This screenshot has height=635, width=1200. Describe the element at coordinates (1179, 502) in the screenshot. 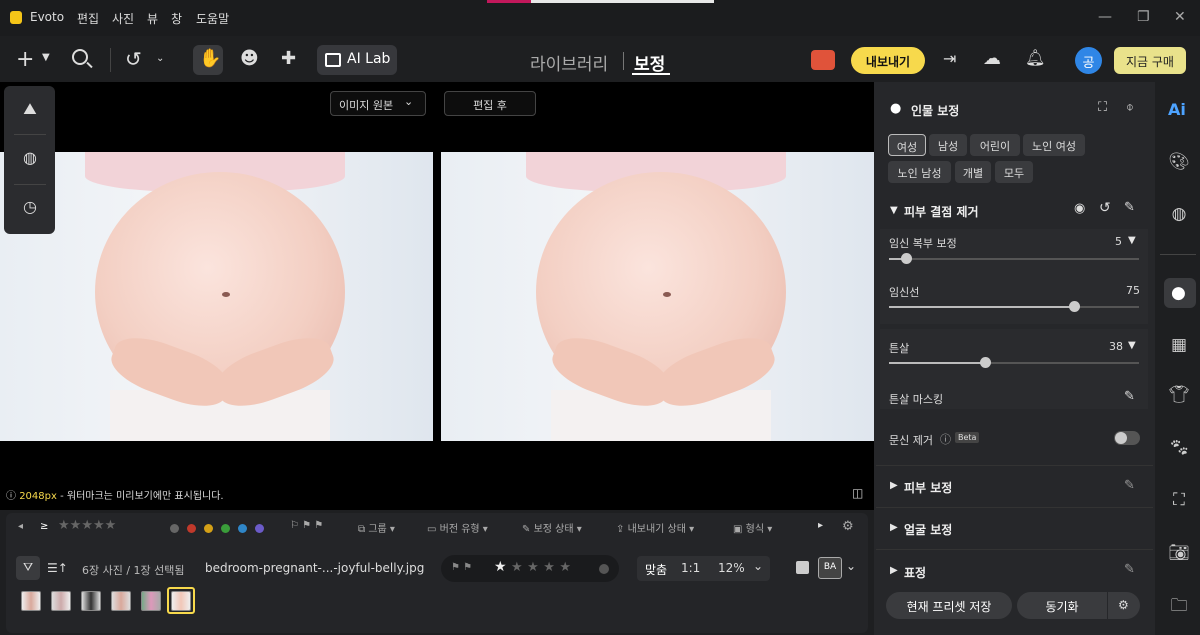

I see `crop-icon: ⛶` at that location.